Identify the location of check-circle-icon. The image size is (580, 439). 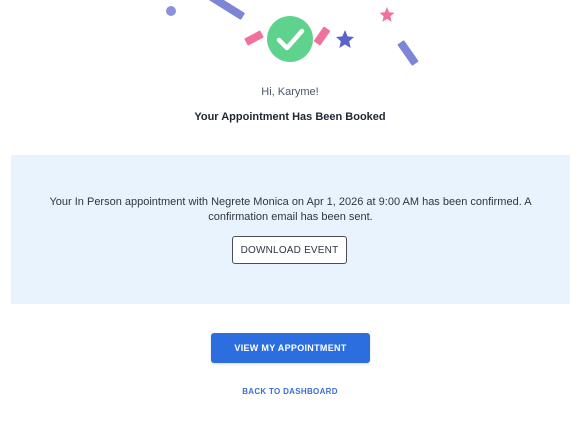
(290, 39).